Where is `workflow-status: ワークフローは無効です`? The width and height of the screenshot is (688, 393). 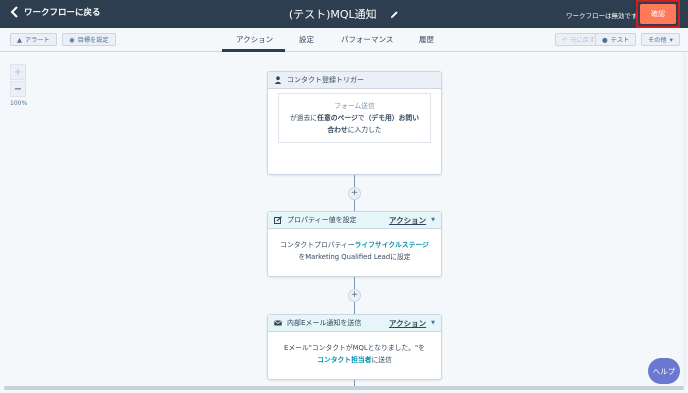
workflow-status: ワークフローは無効です is located at coordinates (602, 16).